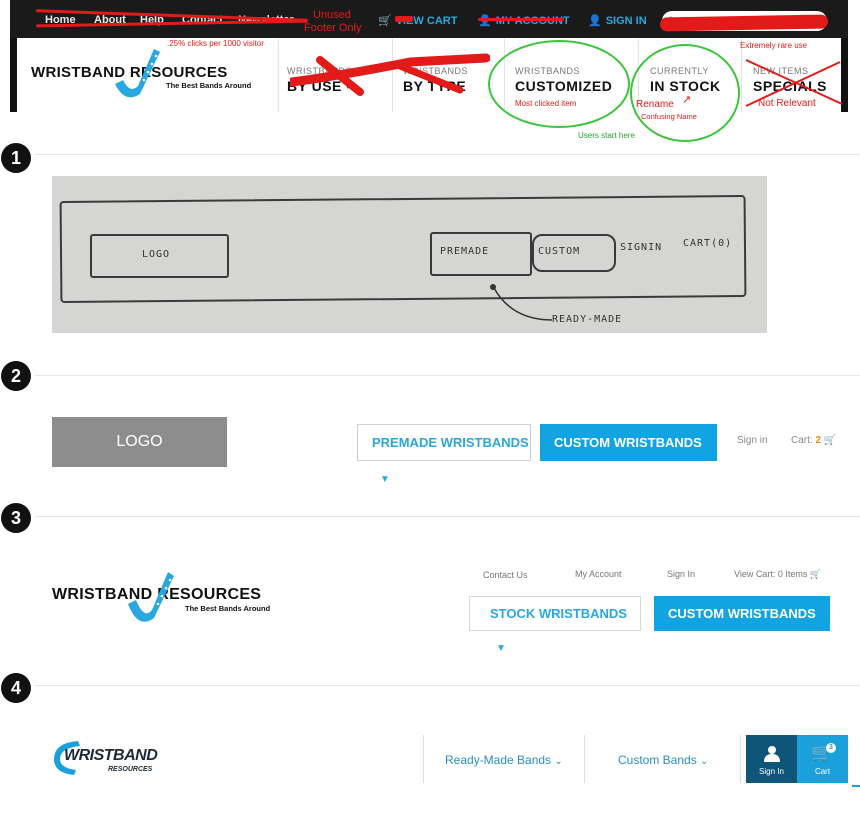  What do you see at coordinates (606, 135) in the screenshot?
I see `annotation-users-start: Users start here` at bounding box center [606, 135].